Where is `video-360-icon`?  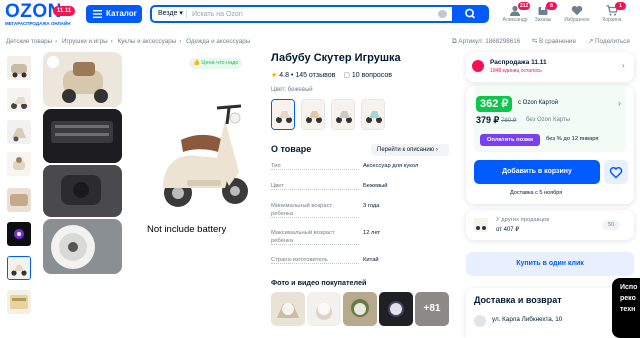 video-360-icon is located at coordinates (53, 62).